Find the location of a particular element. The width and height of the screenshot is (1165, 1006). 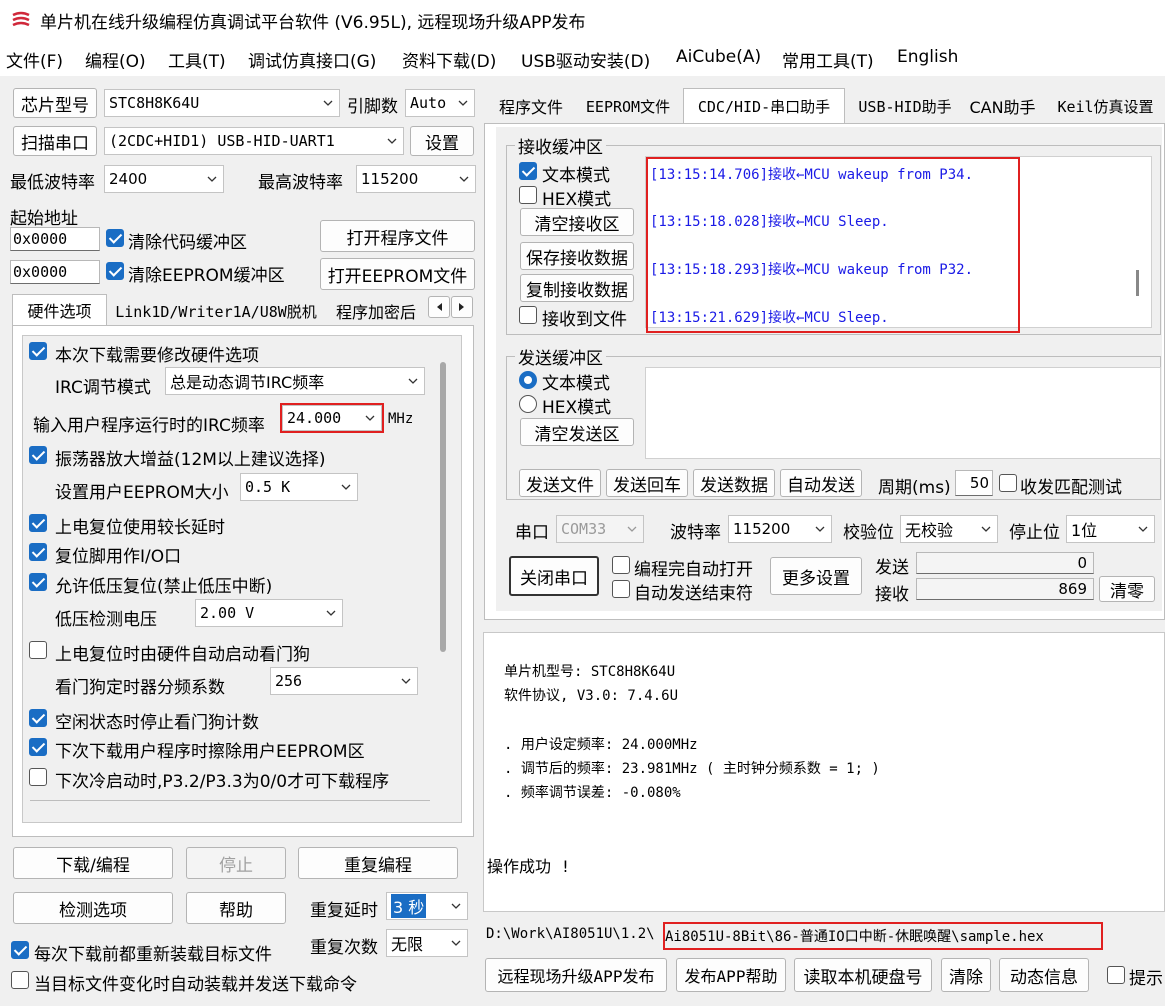

parity-select: 无校验 is located at coordinates (949, 529).